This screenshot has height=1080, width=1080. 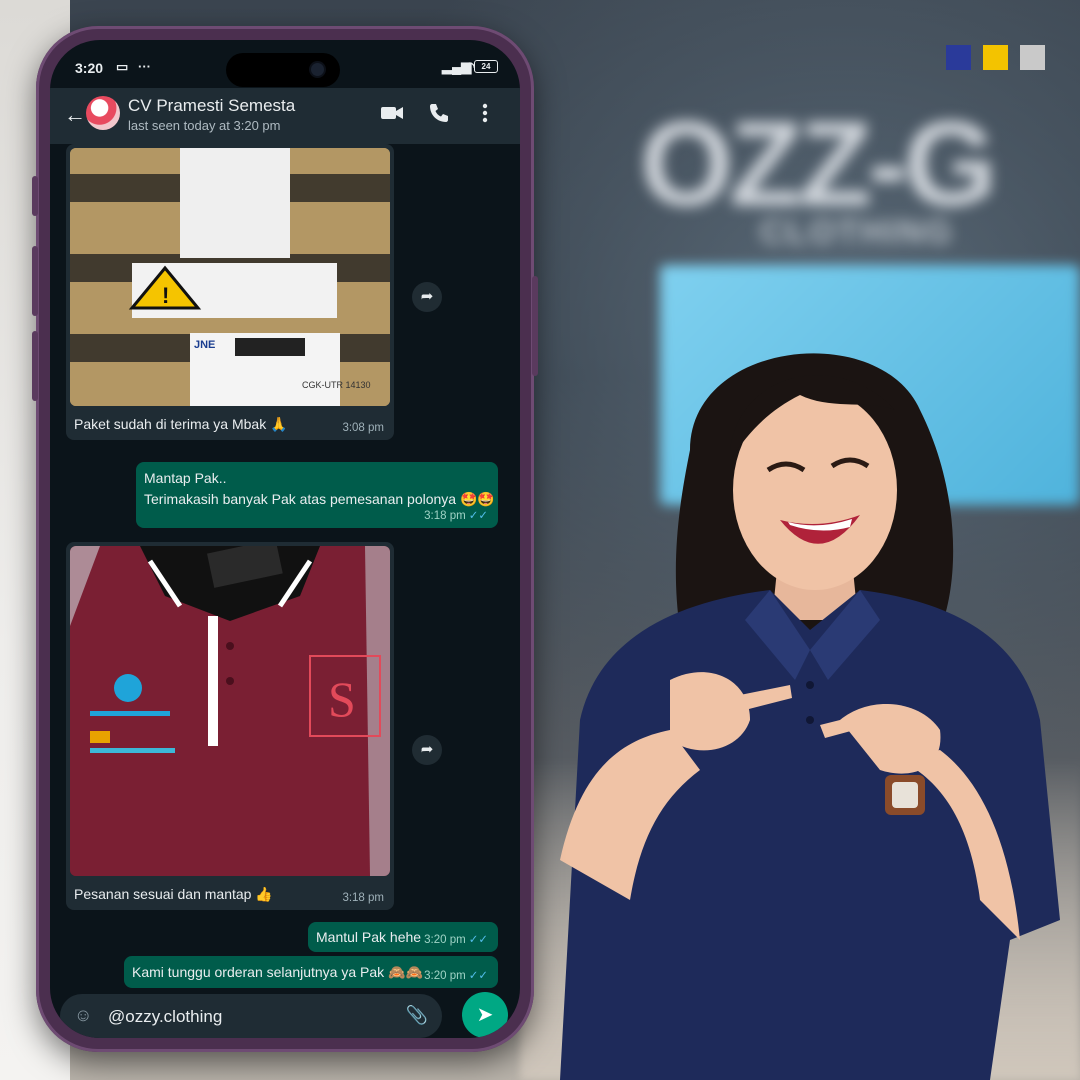 I want to click on message-outgoing-mantul: Mantul Pak hehe 3:20 pm ✓✓, so click(x=403, y=937).